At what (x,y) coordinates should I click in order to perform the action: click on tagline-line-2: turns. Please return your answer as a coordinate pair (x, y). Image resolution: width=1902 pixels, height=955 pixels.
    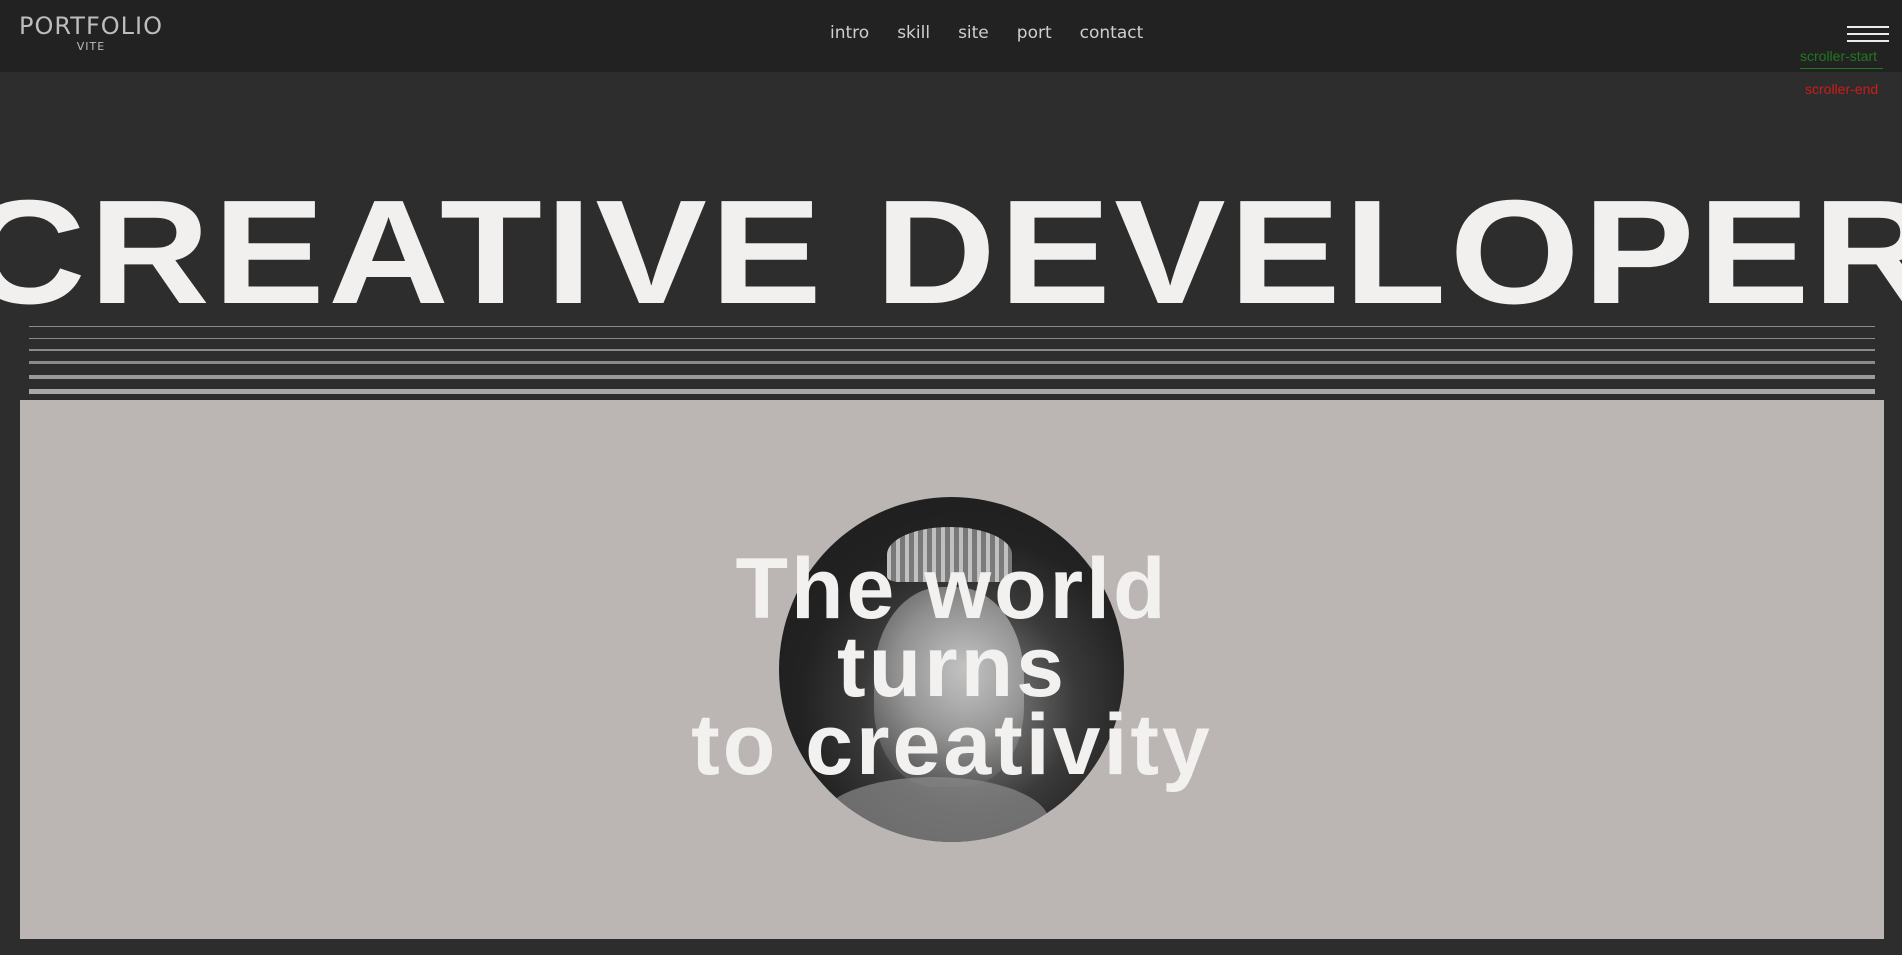
    Looking at the image, I should click on (952, 667).